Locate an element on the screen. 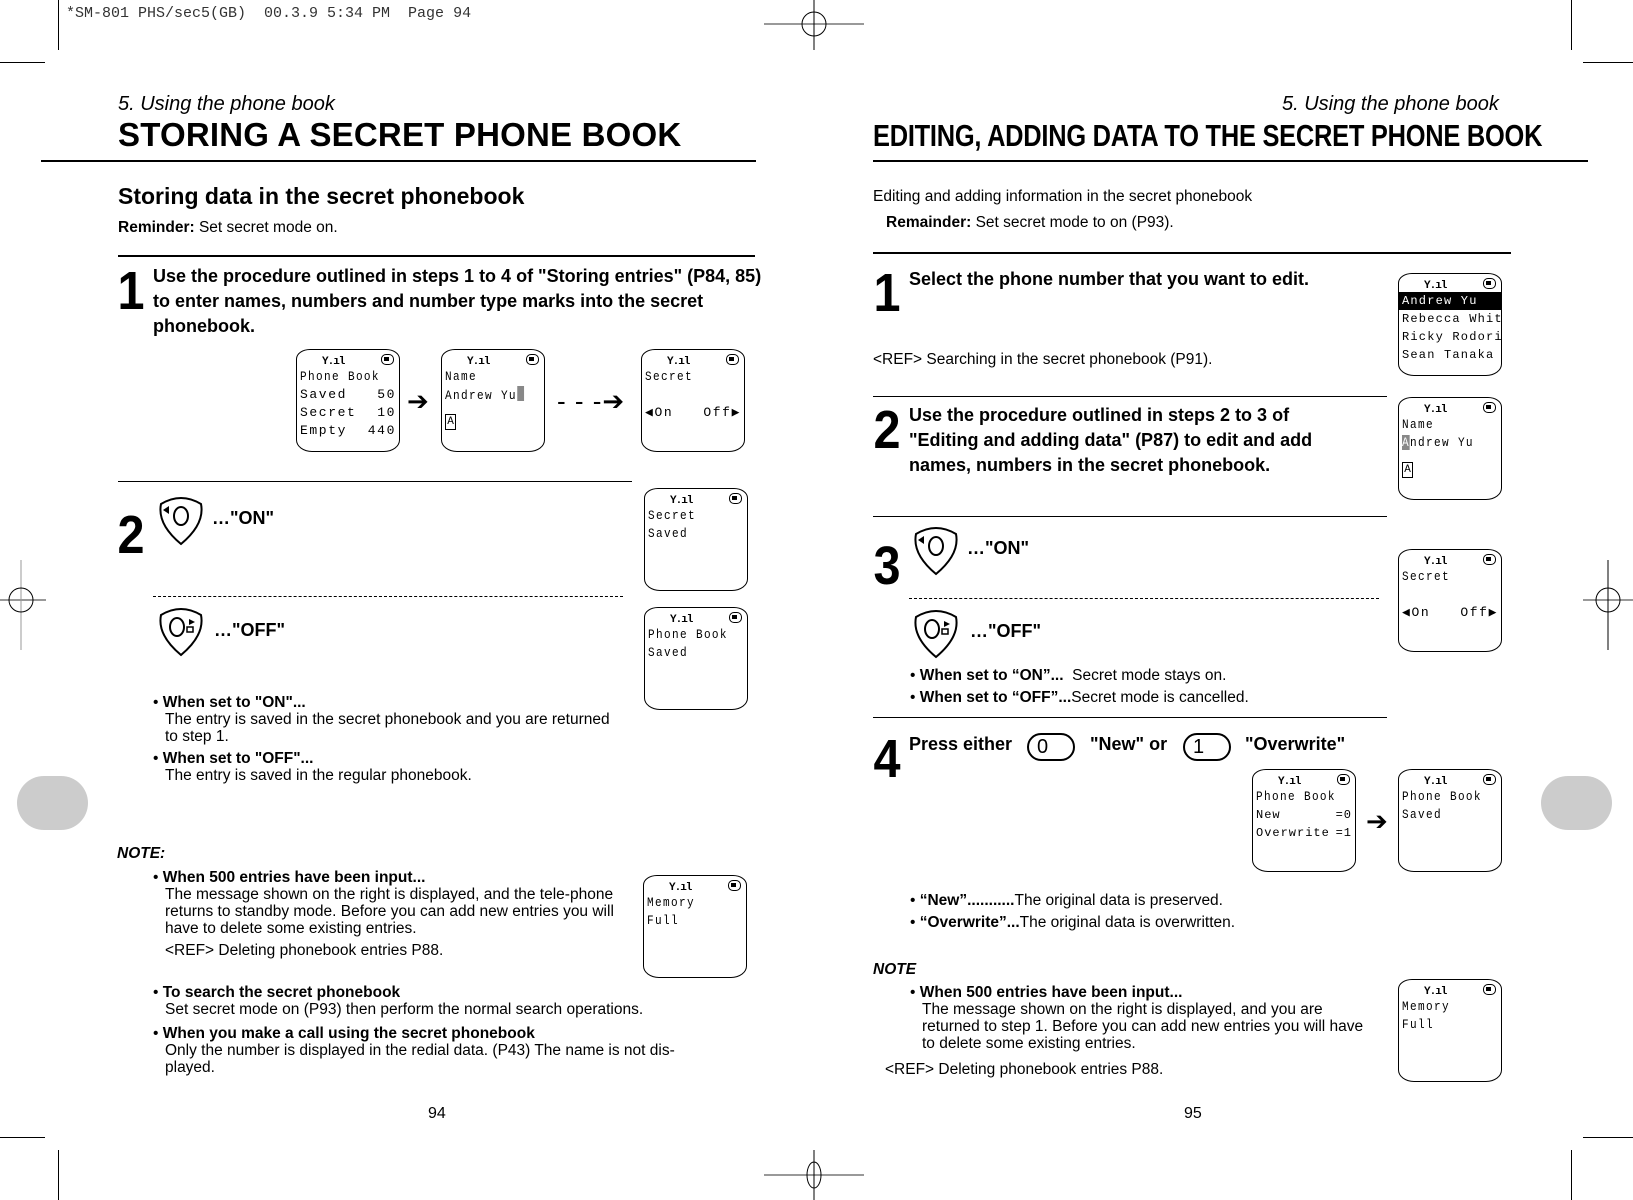 This screenshot has width=1633, height=1200. text-cursor is located at coordinates (520, 393).